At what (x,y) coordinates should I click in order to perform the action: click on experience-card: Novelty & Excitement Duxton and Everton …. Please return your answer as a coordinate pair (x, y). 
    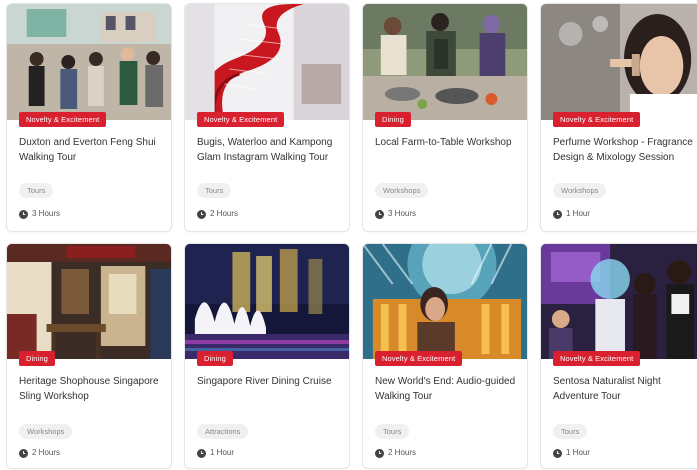
    Looking at the image, I should click on (89, 117).